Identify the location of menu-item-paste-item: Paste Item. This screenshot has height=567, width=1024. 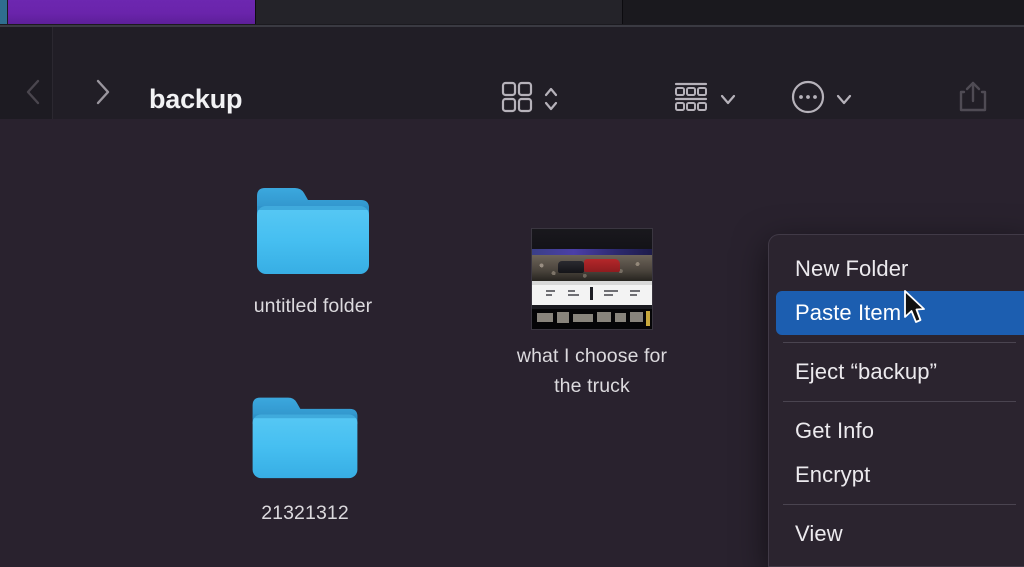
(900, 313).